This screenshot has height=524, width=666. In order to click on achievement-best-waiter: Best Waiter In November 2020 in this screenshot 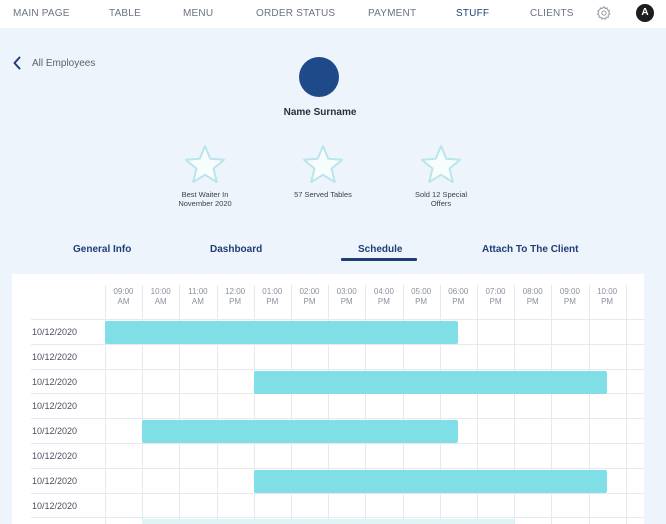, I will do `click(205, 175)`.